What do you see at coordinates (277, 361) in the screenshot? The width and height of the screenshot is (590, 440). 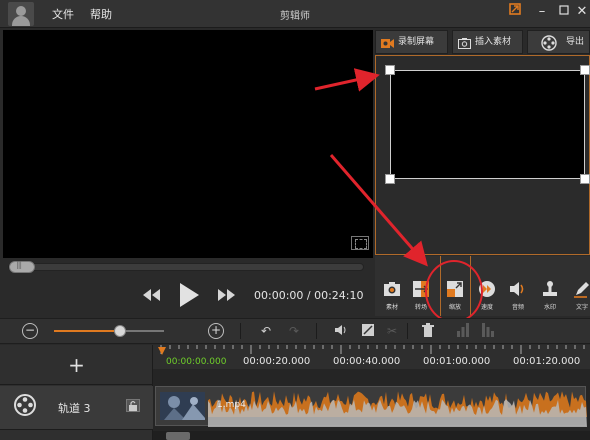 I see `ruler-label-1: 00:00:20.000` at bounding box center [277, 361].